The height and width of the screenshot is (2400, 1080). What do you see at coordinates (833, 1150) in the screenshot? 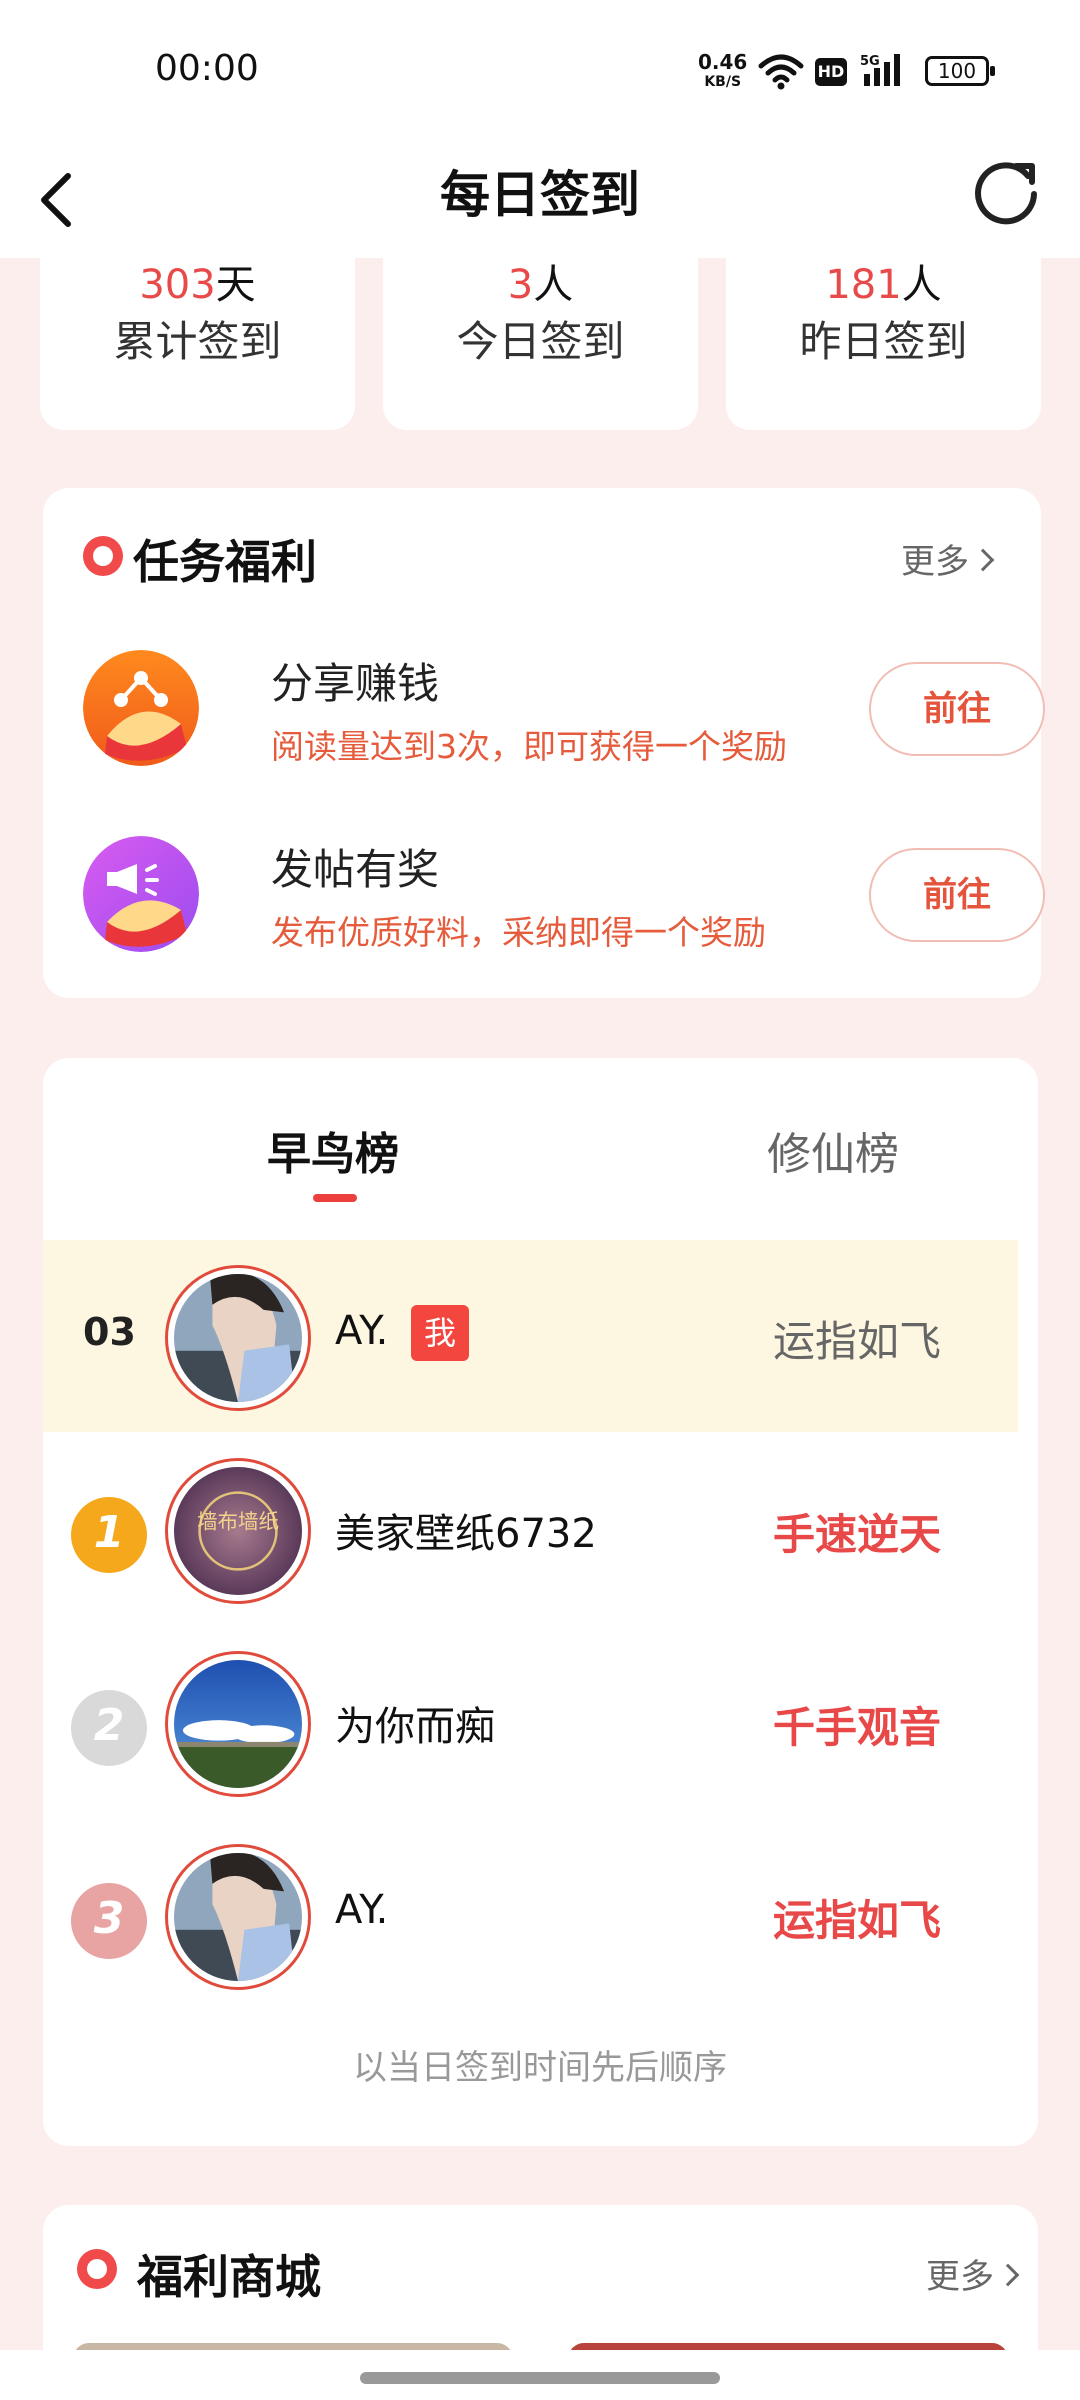
I see `tab-immortal: 修仙榜` at bounding box center [833, 1150].